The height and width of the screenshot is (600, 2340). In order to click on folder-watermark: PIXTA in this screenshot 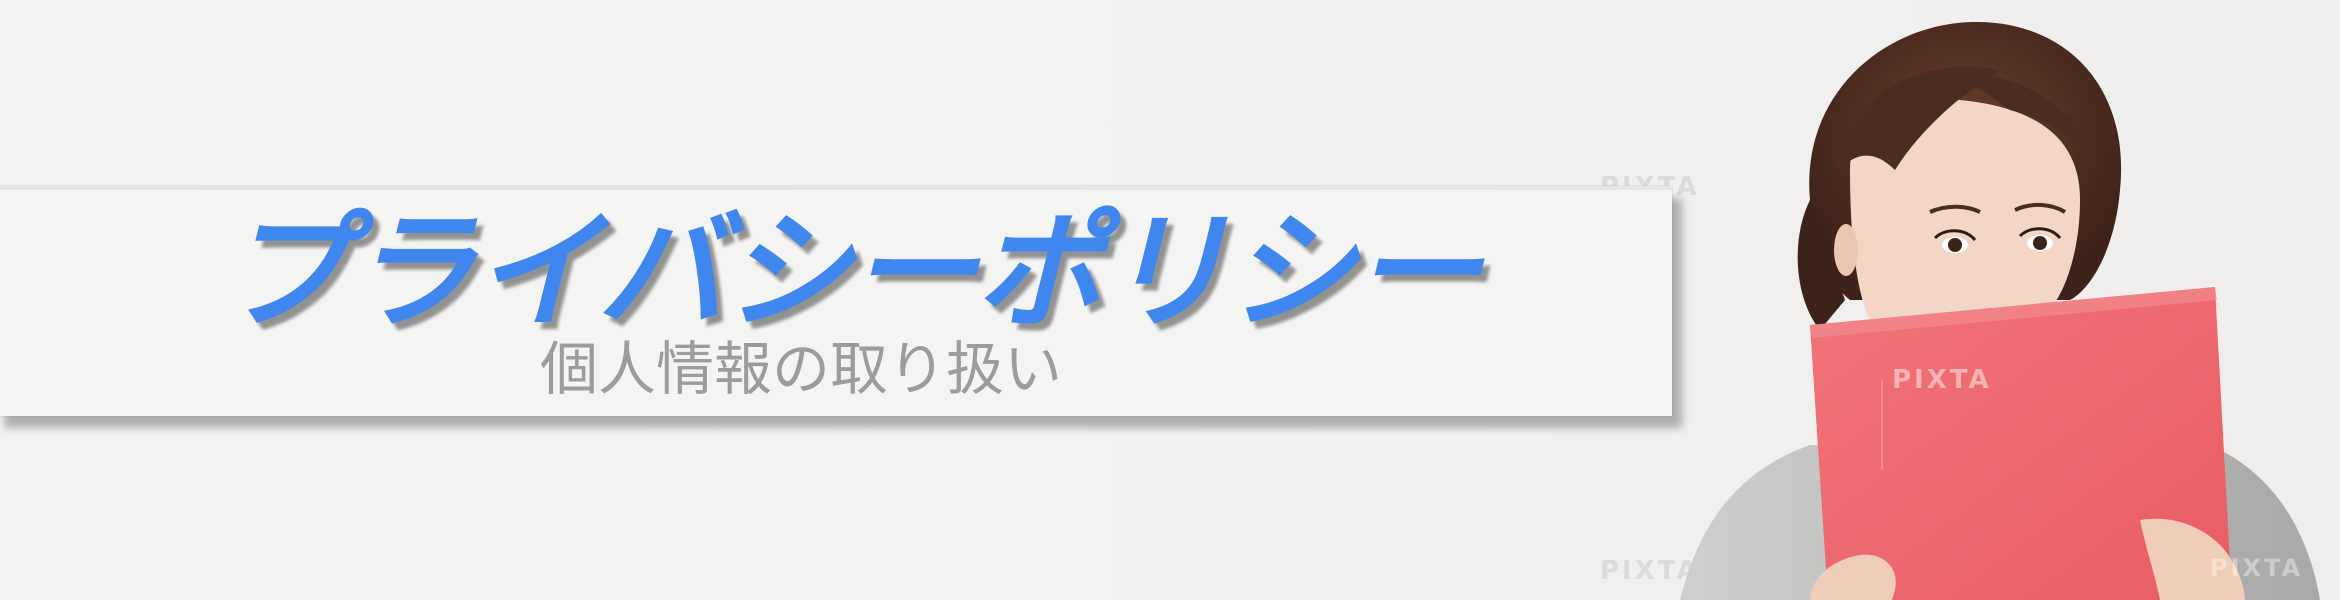, I will do `click(1942, 380)`.